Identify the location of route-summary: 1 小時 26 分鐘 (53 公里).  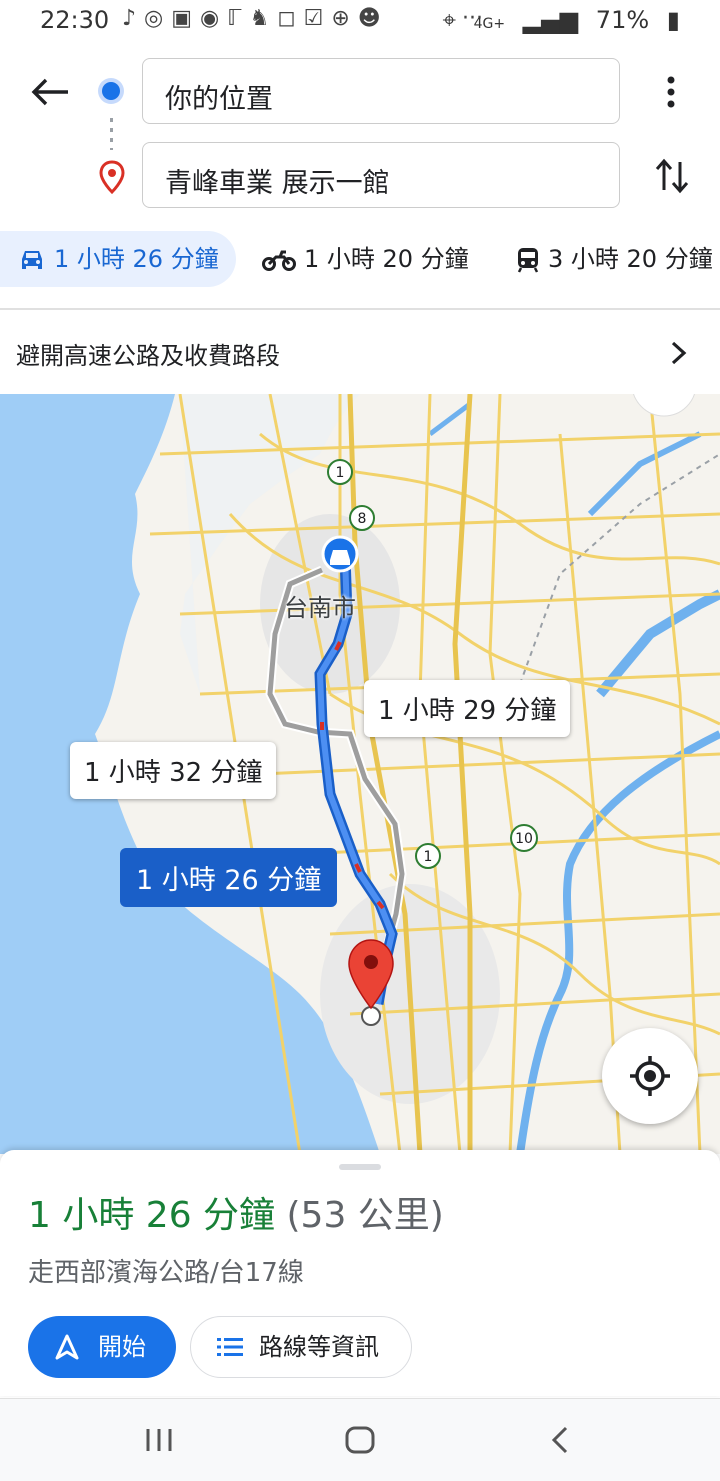
(236, 1212).